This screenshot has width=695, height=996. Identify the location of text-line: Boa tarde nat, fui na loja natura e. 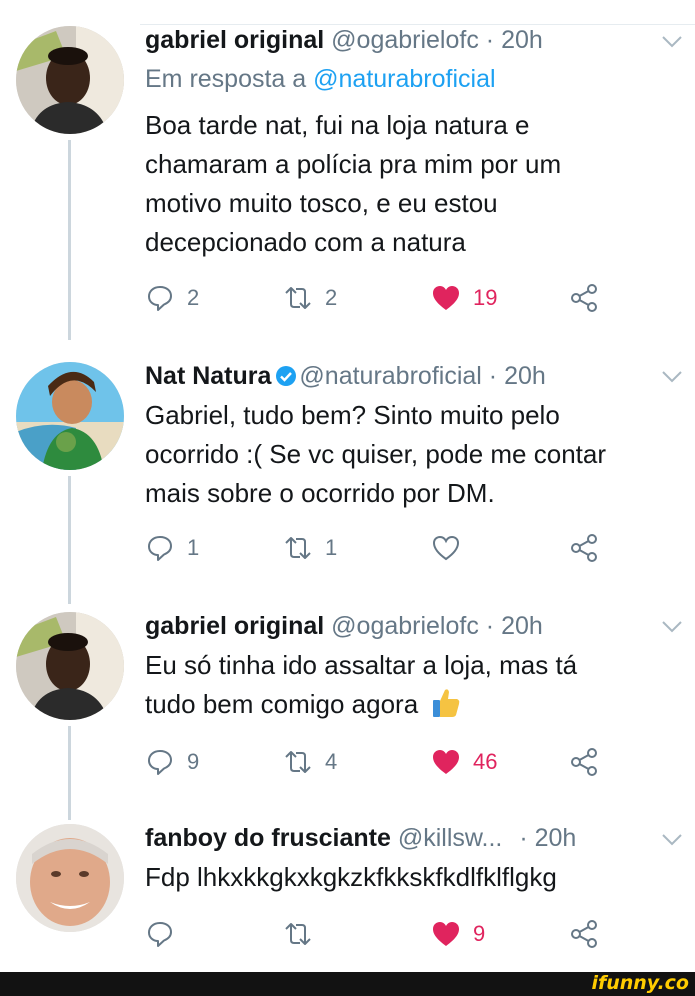
(337, 125).